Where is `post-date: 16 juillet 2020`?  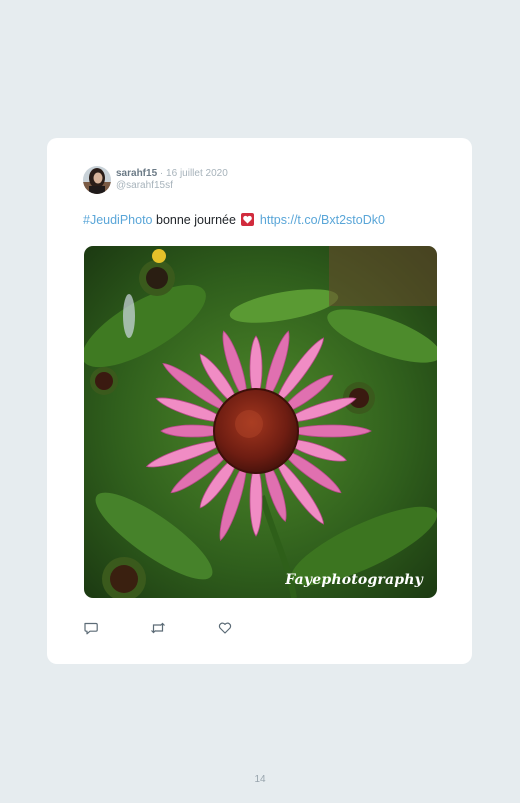
post-date: 16 juillet 2020 is located at coordinates (197, 173).